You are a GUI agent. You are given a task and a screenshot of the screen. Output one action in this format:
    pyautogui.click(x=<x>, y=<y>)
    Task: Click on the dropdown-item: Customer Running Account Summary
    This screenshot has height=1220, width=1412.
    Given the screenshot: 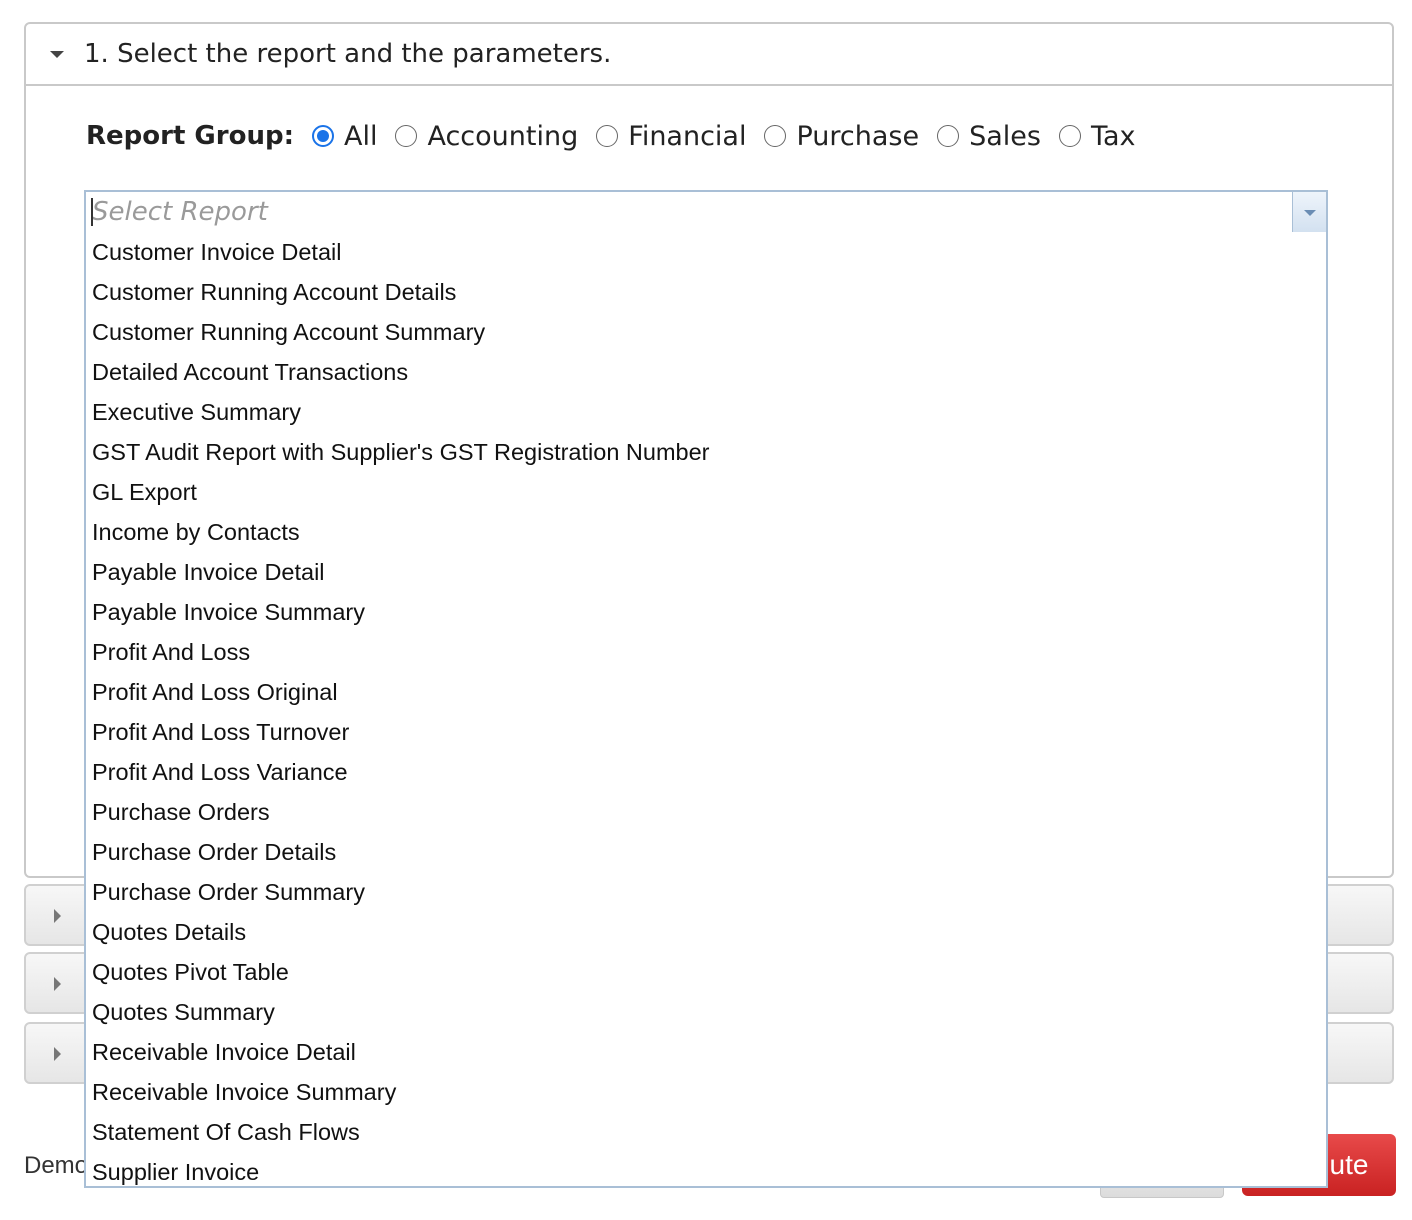 What is the action you would take?
    pyautogui.click(x=706, y=332)
    